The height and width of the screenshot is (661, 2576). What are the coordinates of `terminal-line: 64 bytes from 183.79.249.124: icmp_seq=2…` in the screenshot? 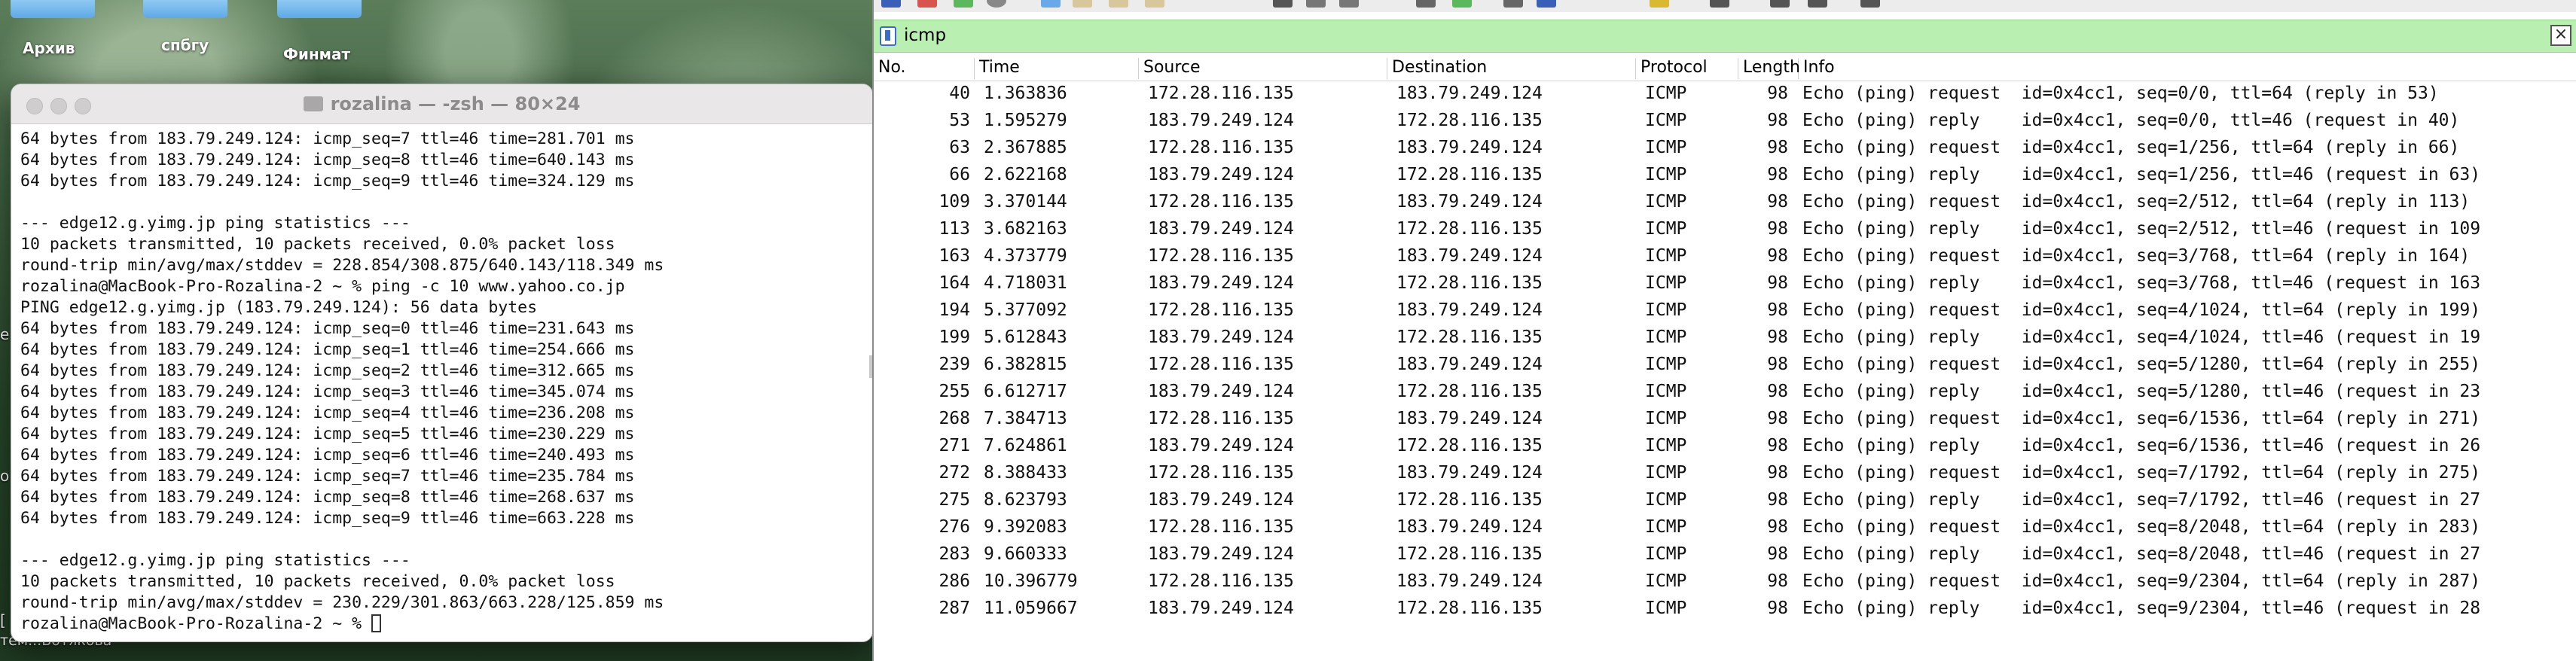 It's located at (328, 370).